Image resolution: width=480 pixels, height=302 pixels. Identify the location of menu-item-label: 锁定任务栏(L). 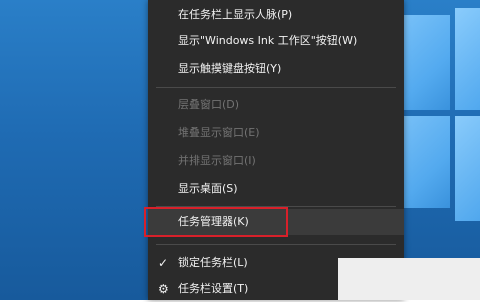
(213, 262).